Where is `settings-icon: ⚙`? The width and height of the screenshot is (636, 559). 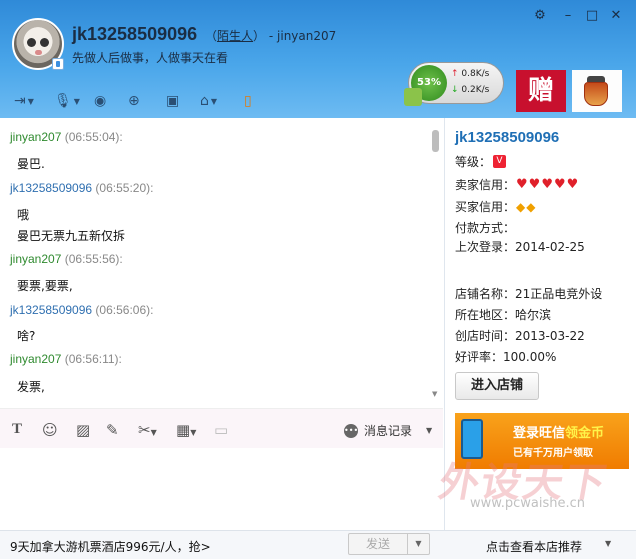 settings-icon: ⚙ is located at coordinates (540, 16).